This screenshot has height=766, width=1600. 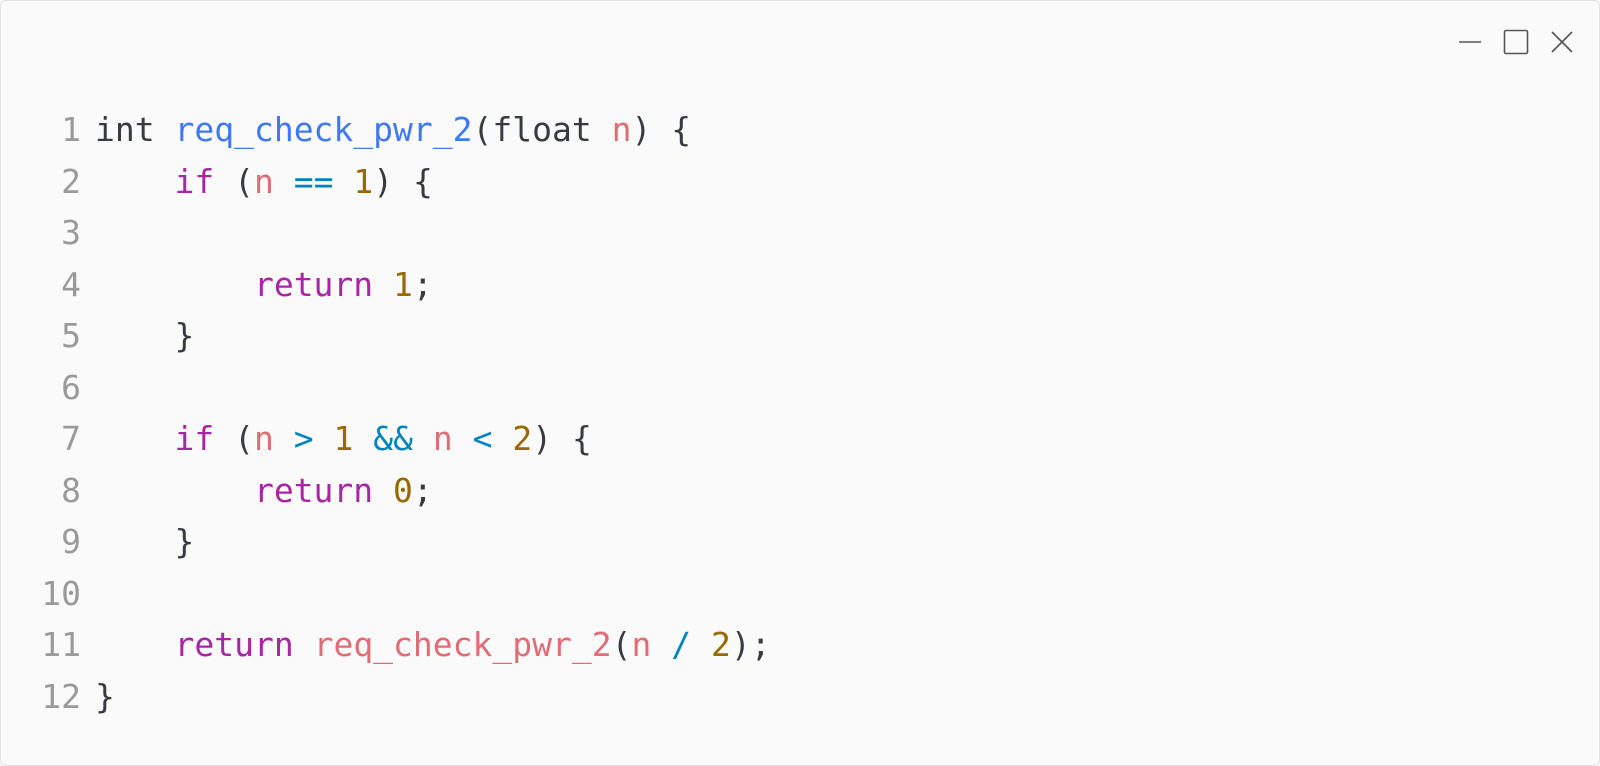 What do you see at coordinates (61, 644) in the screenshot?
I see `line-number: 11` at bounding box center [61, 644].